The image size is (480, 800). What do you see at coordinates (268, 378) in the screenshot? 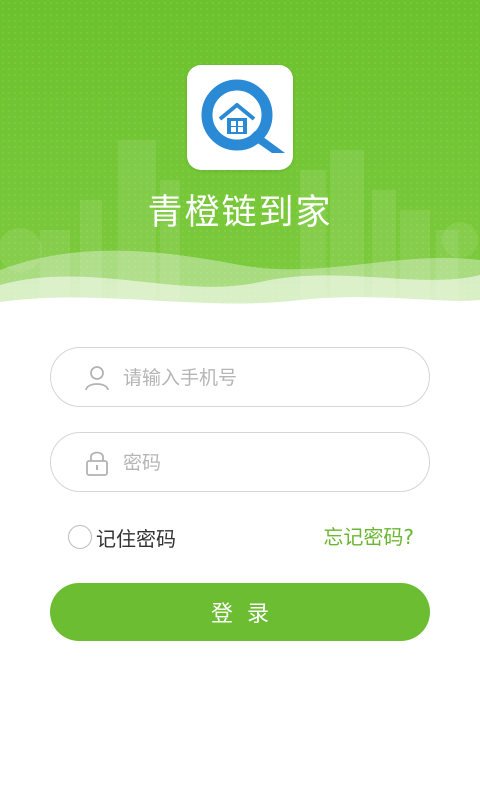
I see `phone-input` at bounding box center [268, 378].